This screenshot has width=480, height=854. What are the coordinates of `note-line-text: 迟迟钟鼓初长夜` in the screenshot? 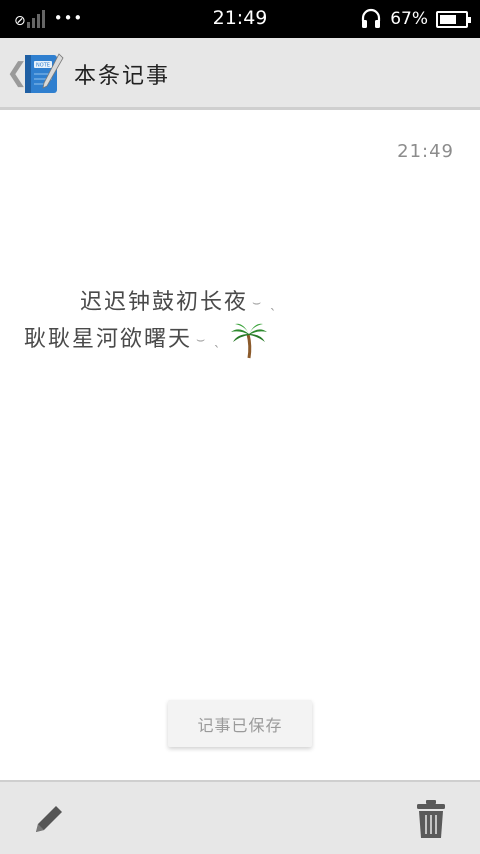 It's located at (164, 302).